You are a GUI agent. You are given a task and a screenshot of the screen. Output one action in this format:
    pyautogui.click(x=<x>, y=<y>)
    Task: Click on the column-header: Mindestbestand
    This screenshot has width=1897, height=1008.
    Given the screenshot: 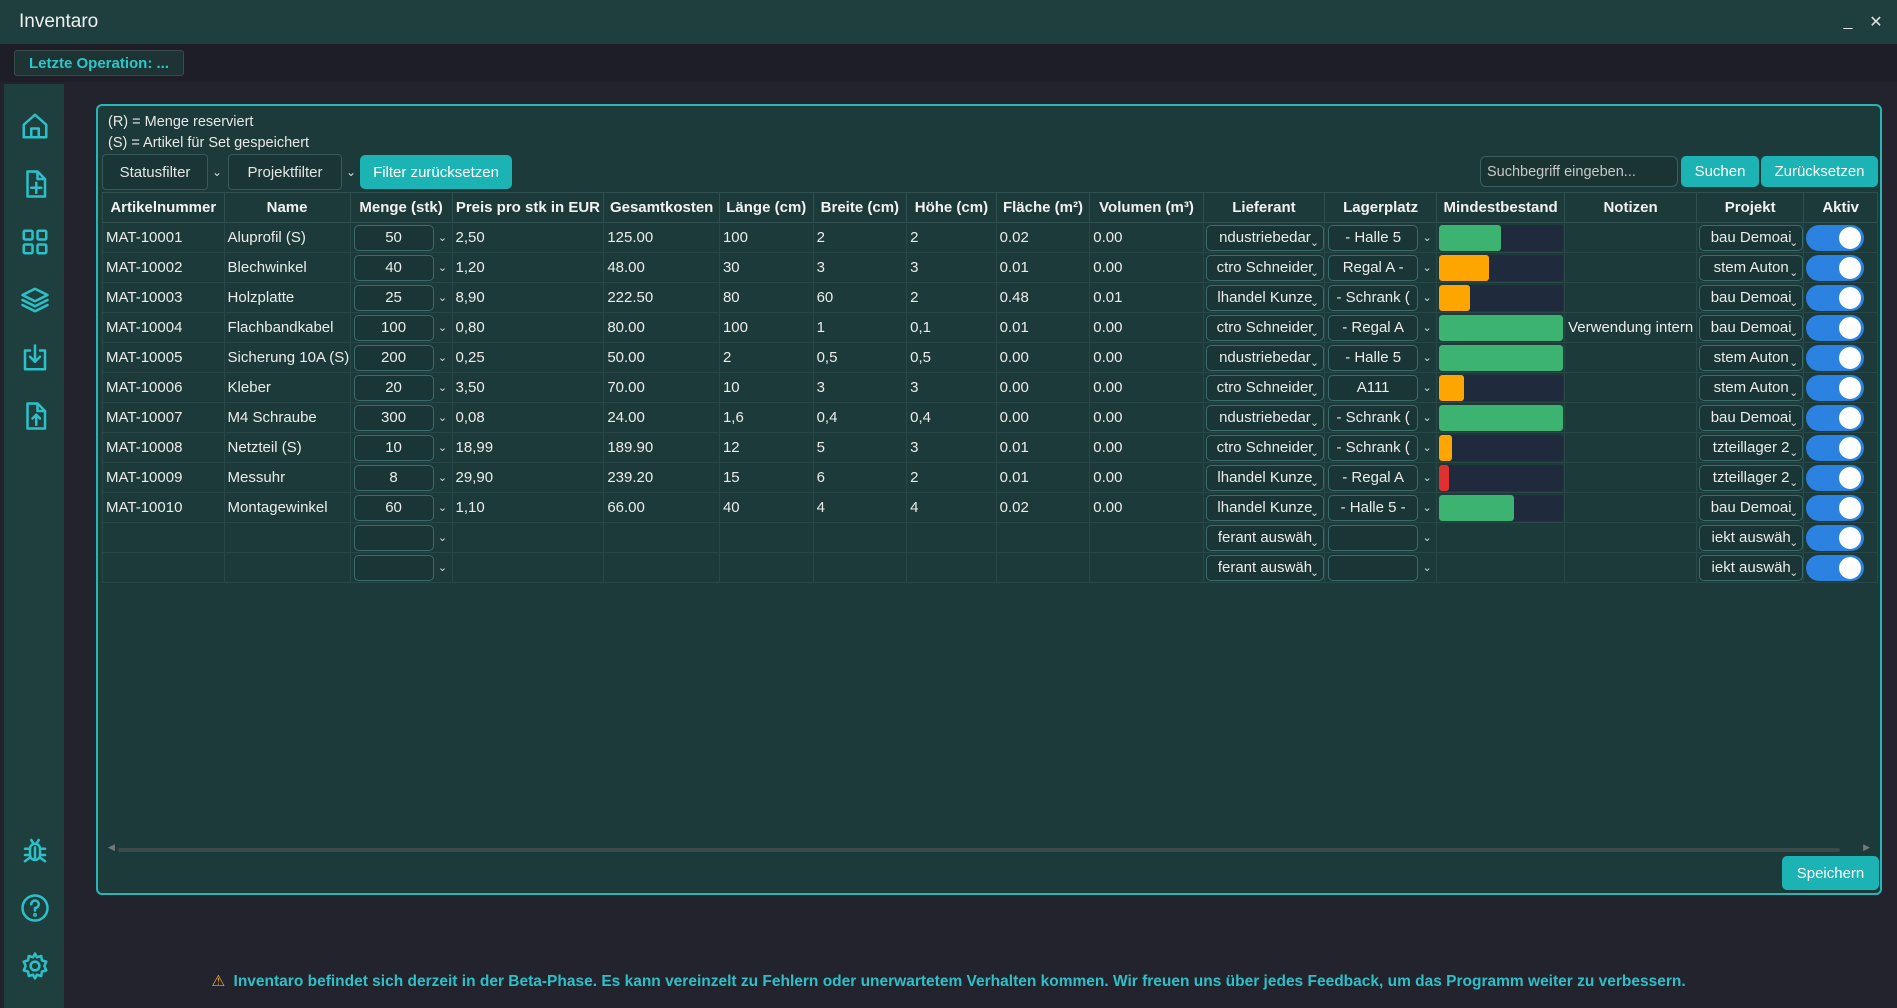 What is the action you would take?
    pyautogui.click(x=1501, y=207)
    